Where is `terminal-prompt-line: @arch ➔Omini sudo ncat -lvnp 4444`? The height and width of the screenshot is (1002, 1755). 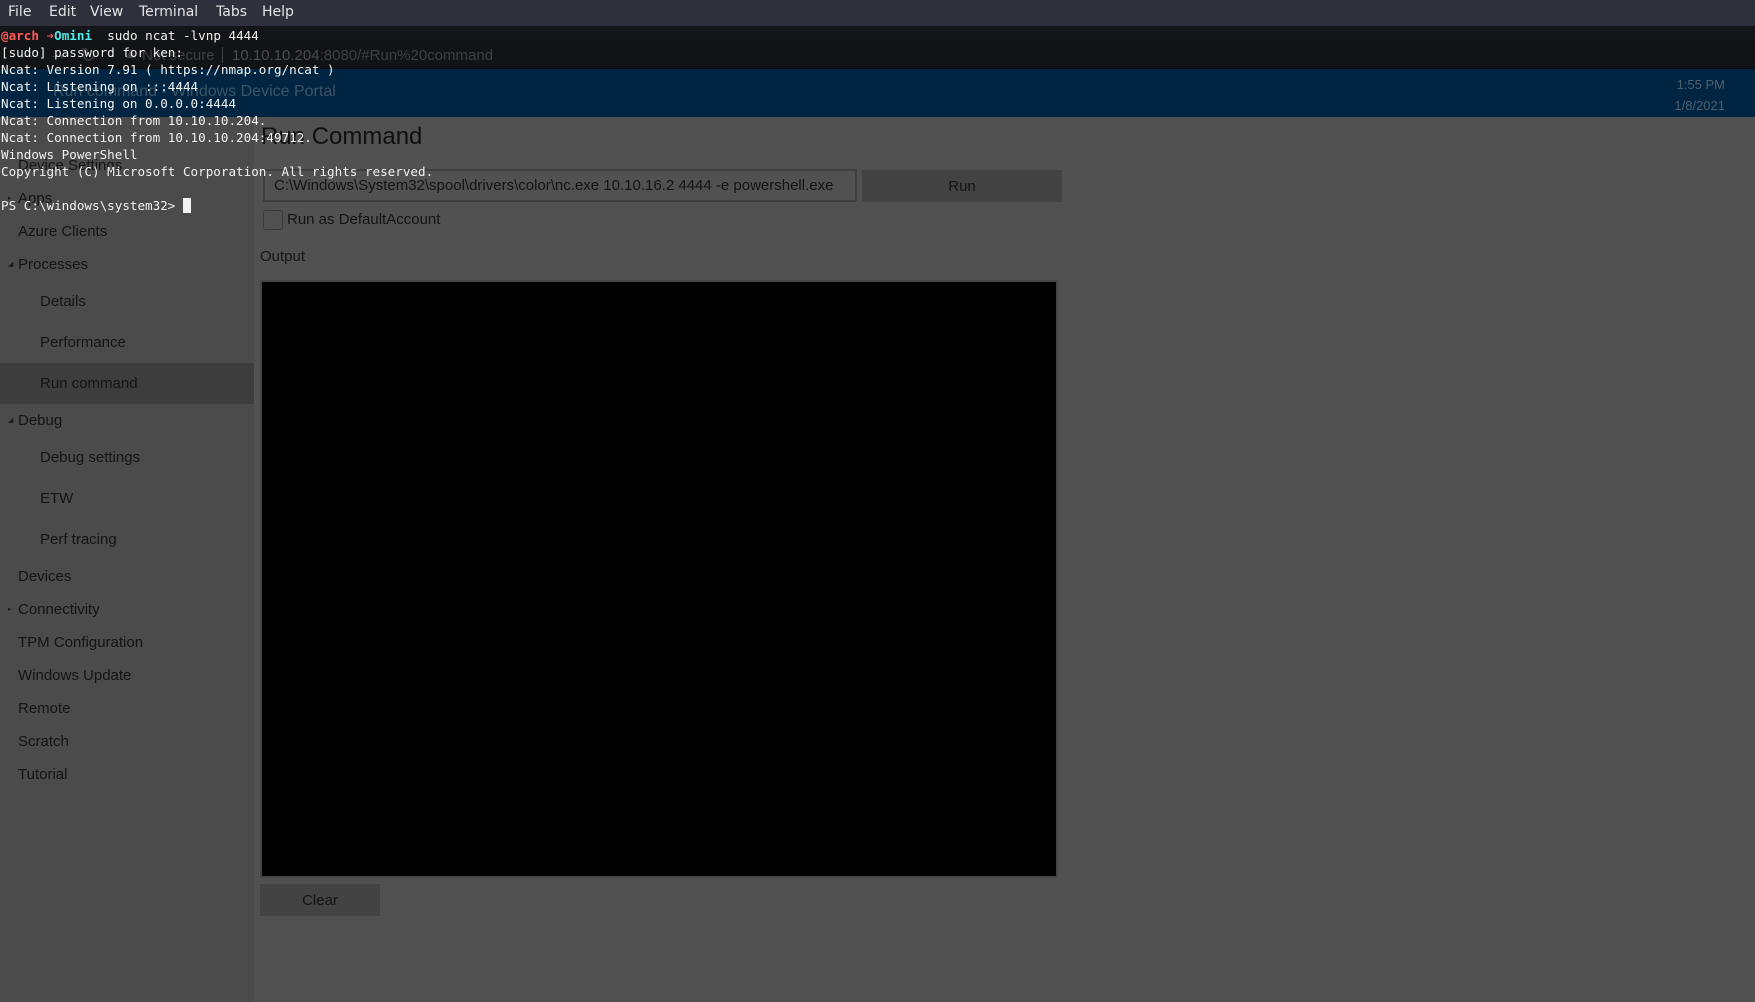
terminal-prompt-line: @arch ➔Omini sudo ncat -lvnp 4444 is located at coordinates (877, 35).